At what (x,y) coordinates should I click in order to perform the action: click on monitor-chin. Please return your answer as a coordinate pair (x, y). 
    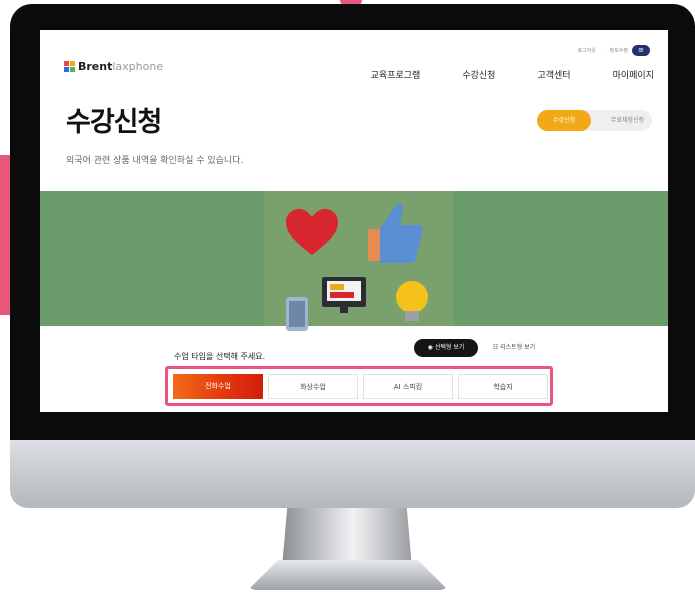
    Looking at the image, I should click on (352, 474).